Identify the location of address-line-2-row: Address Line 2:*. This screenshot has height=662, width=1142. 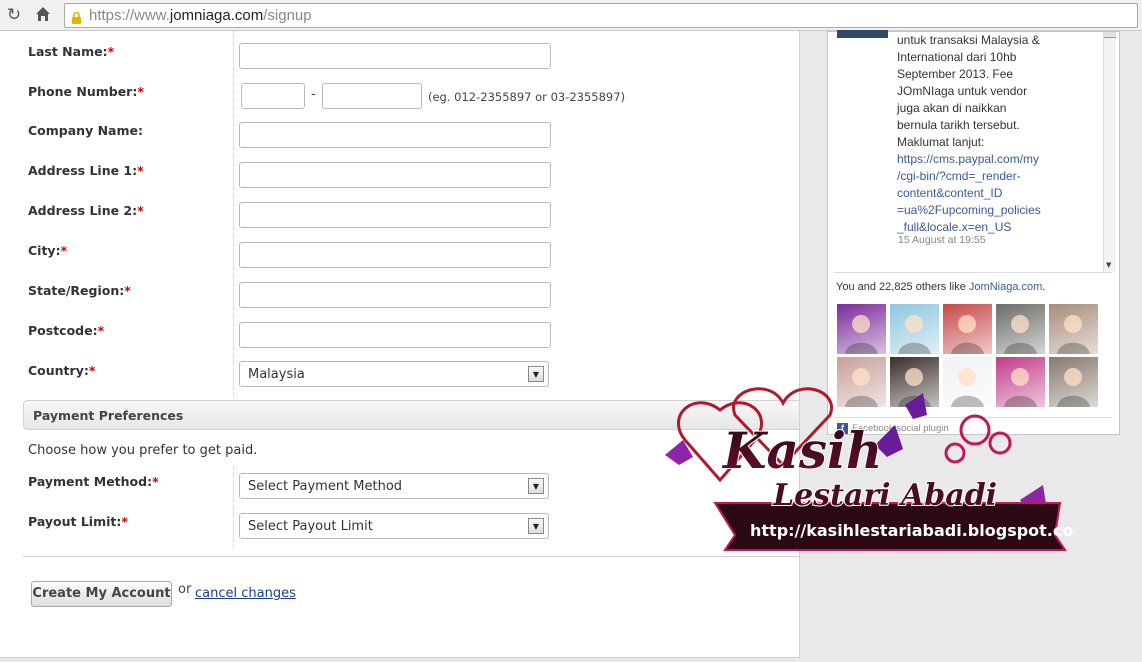
(400, 210).